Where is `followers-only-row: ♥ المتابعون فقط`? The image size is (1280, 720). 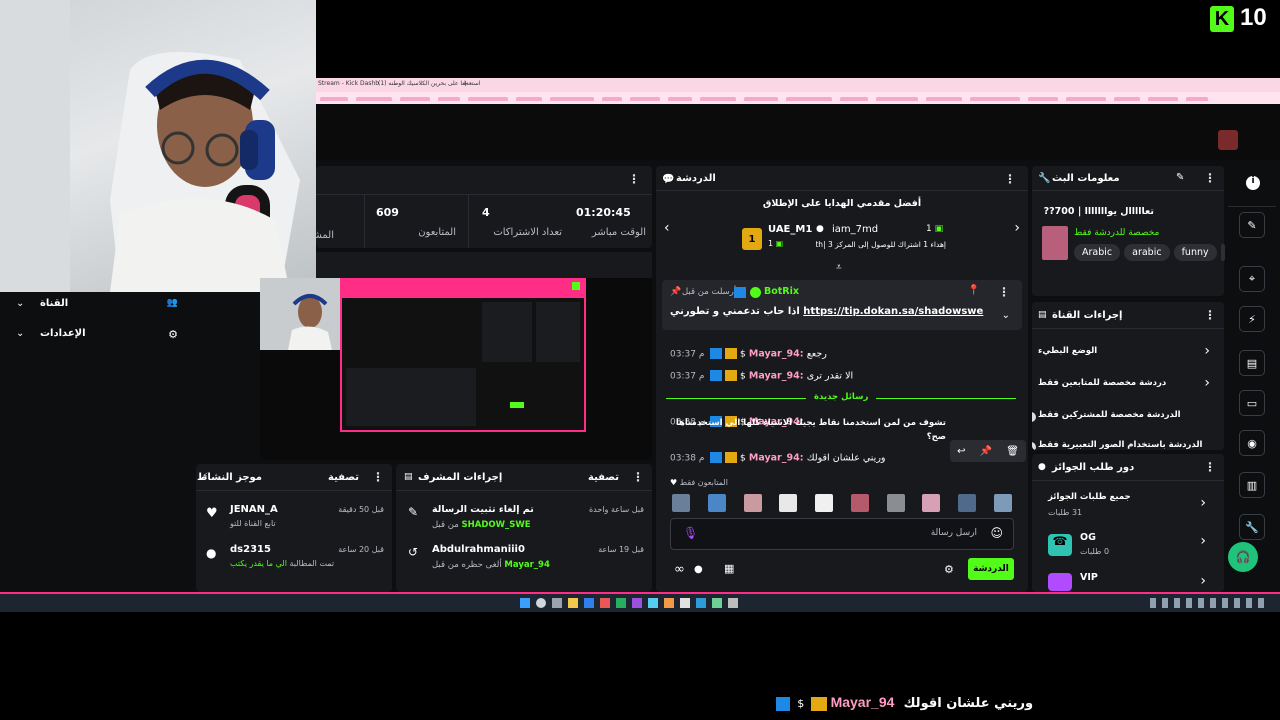
followers-only-row: ♥ المتابعون فقط is located at coordinates (699, 482).